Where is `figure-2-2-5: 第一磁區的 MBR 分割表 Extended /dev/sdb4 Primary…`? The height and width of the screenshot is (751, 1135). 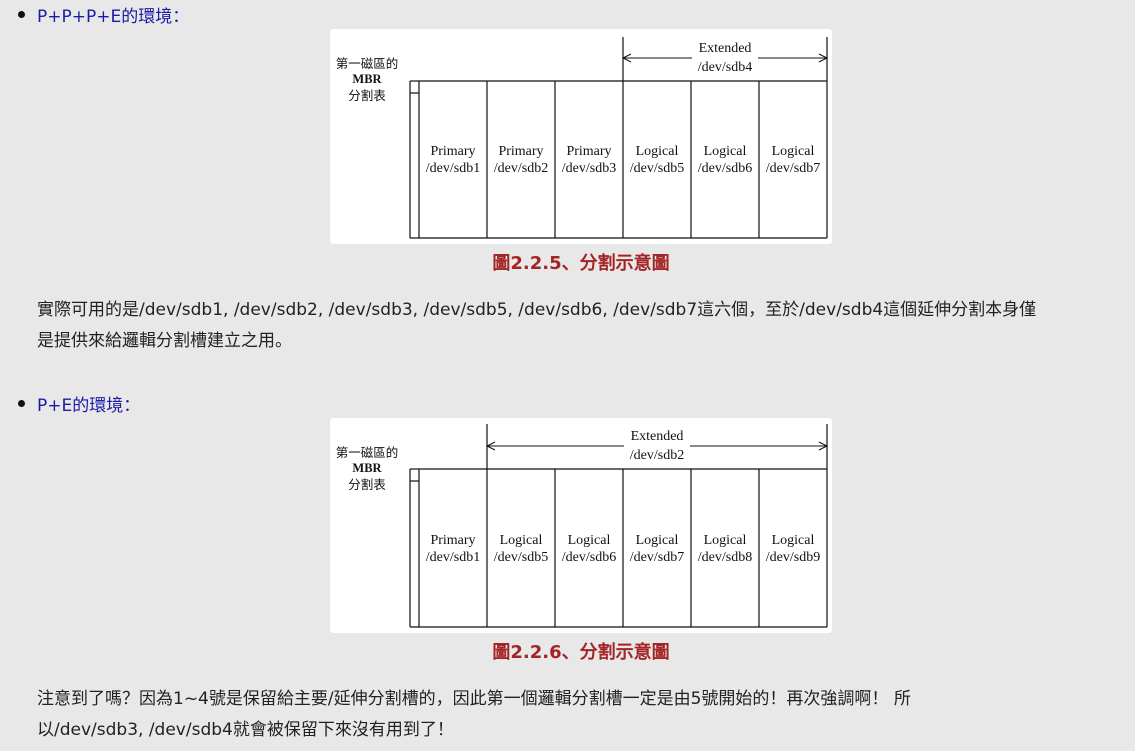
figure-2-2-5: 第一磁區的 MBR 分割表 Extended /dev/sdb4 Primary… is located at coordinates (581, 136).